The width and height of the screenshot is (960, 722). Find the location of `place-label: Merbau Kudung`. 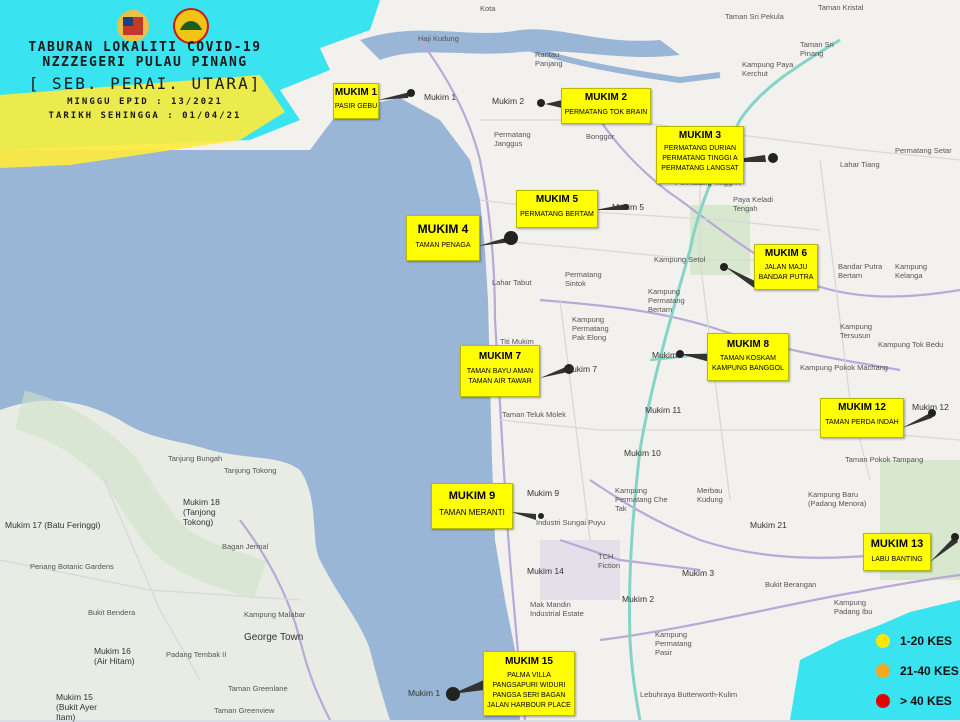

place-label: Merbau Kudung is located at coordinates (710, 495).